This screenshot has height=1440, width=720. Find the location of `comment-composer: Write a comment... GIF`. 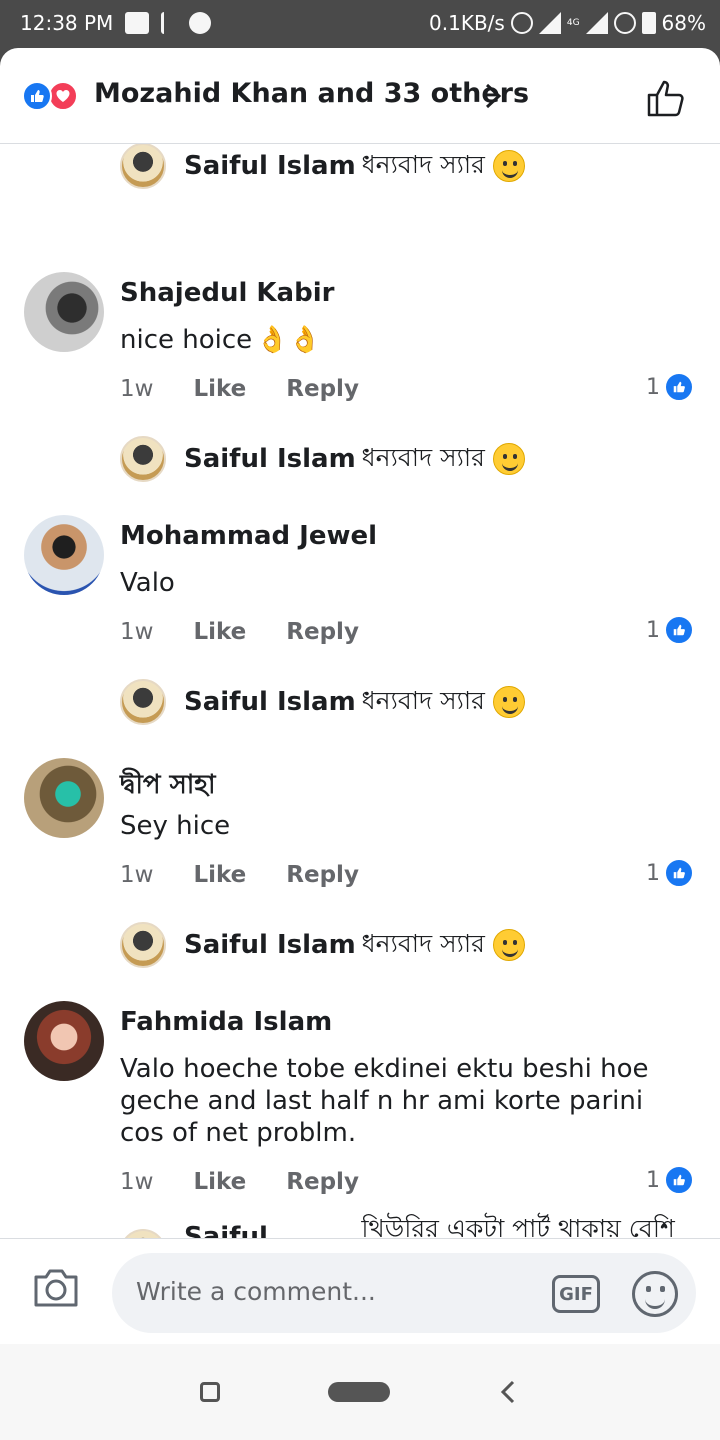

comment-composer: Write a comment... GIF is located at coordinates (360, 1291).